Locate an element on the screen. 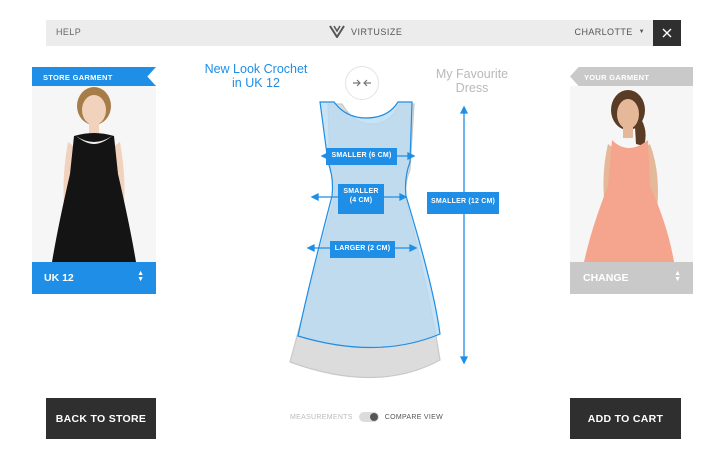  help-link: HELP is located at coordinates (68, 32).